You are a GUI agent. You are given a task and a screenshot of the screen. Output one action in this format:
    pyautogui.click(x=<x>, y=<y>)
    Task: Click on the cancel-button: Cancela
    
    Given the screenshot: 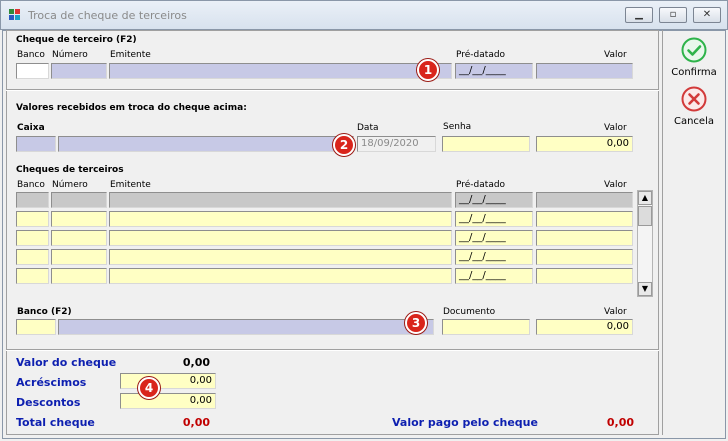 What is the action you would take?
    pyautogui.click(x=694, y=106)
    